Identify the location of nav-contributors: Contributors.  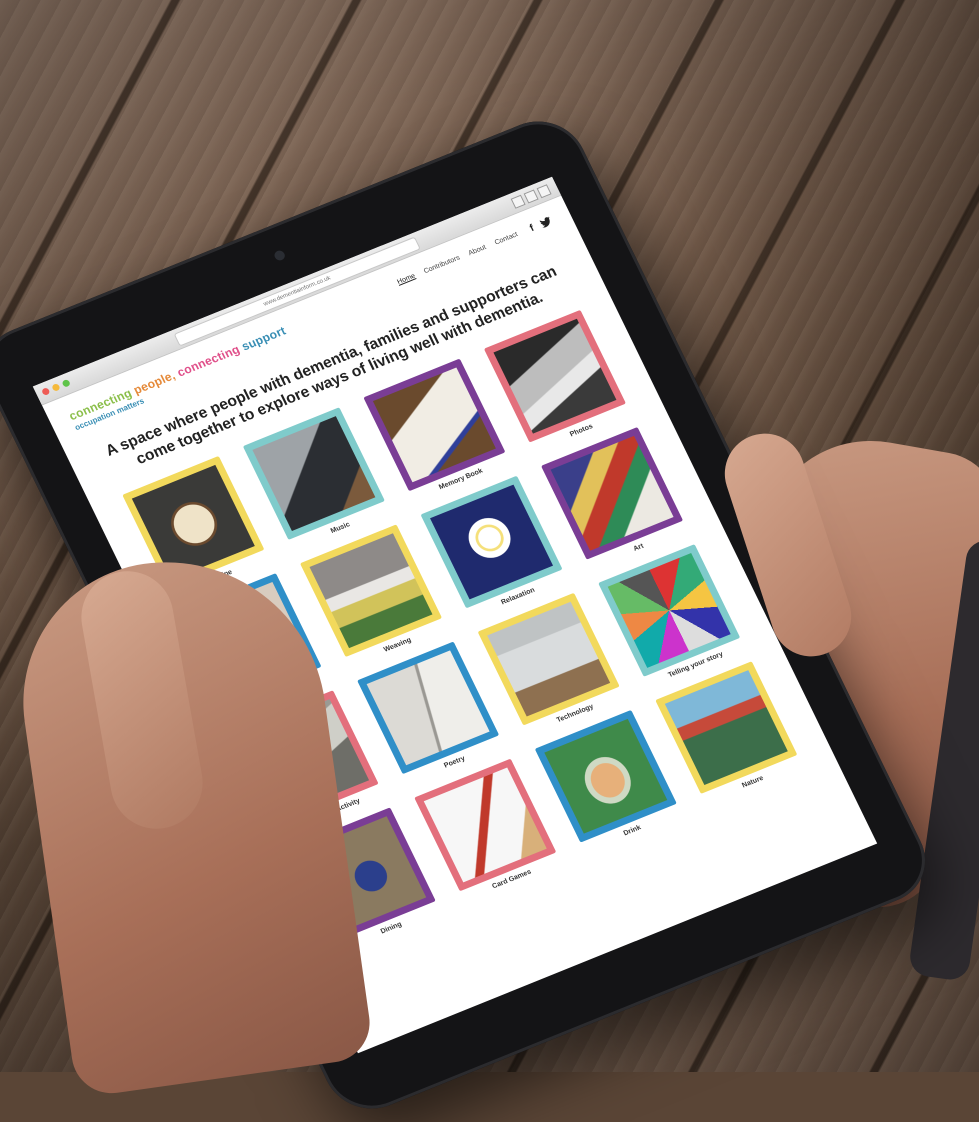
(442, 265).